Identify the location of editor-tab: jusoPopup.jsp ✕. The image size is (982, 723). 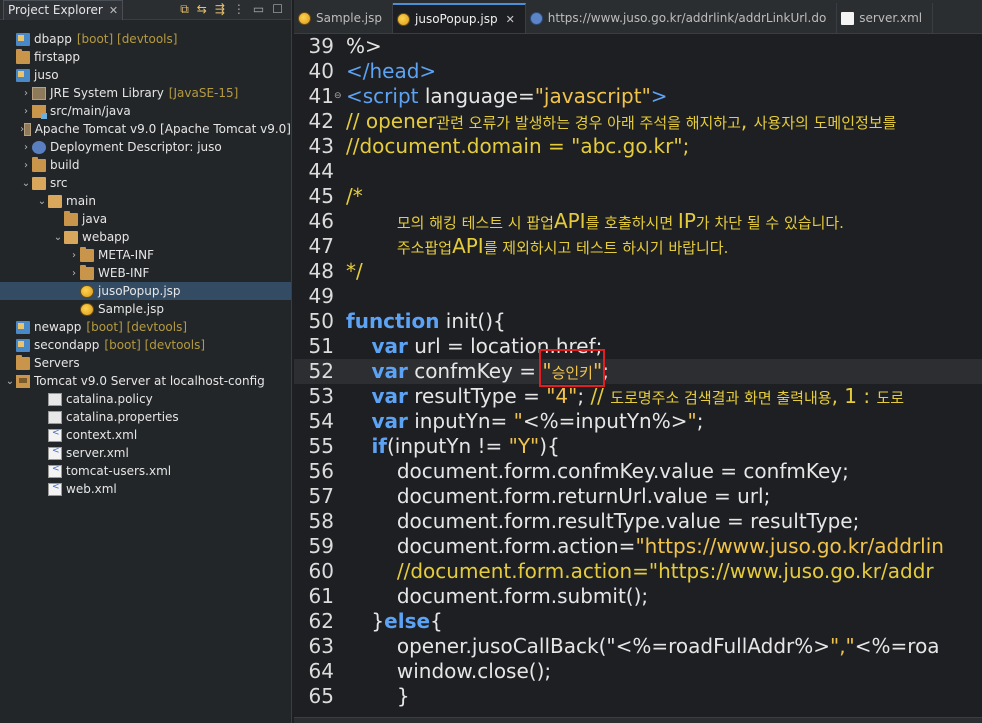
(459, 18).